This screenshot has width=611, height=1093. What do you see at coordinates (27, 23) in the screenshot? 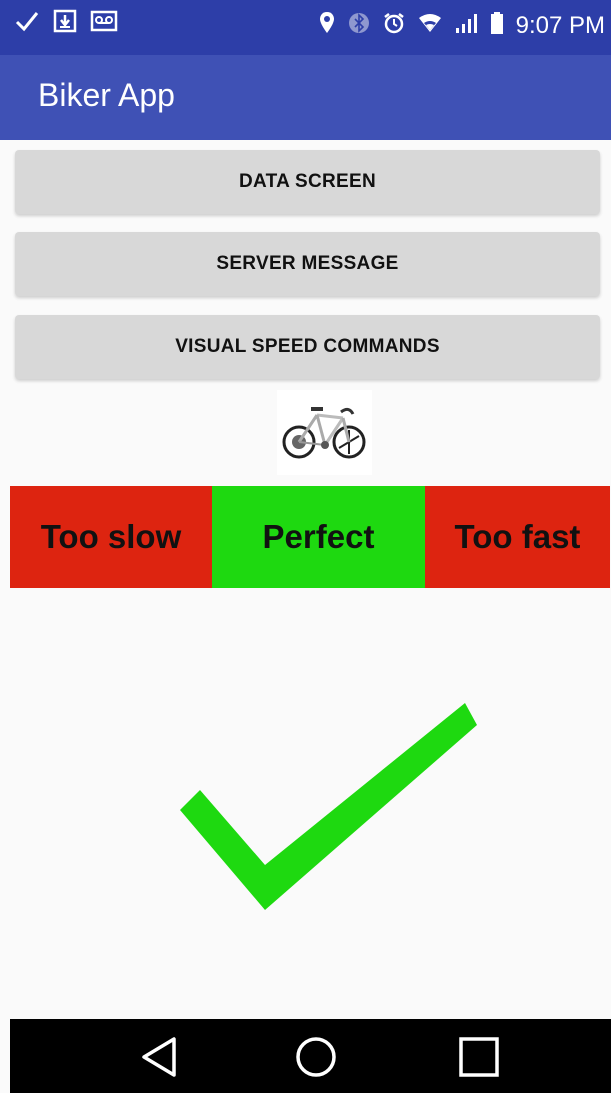
I see `check-icon` at bounding box center [27, 23].